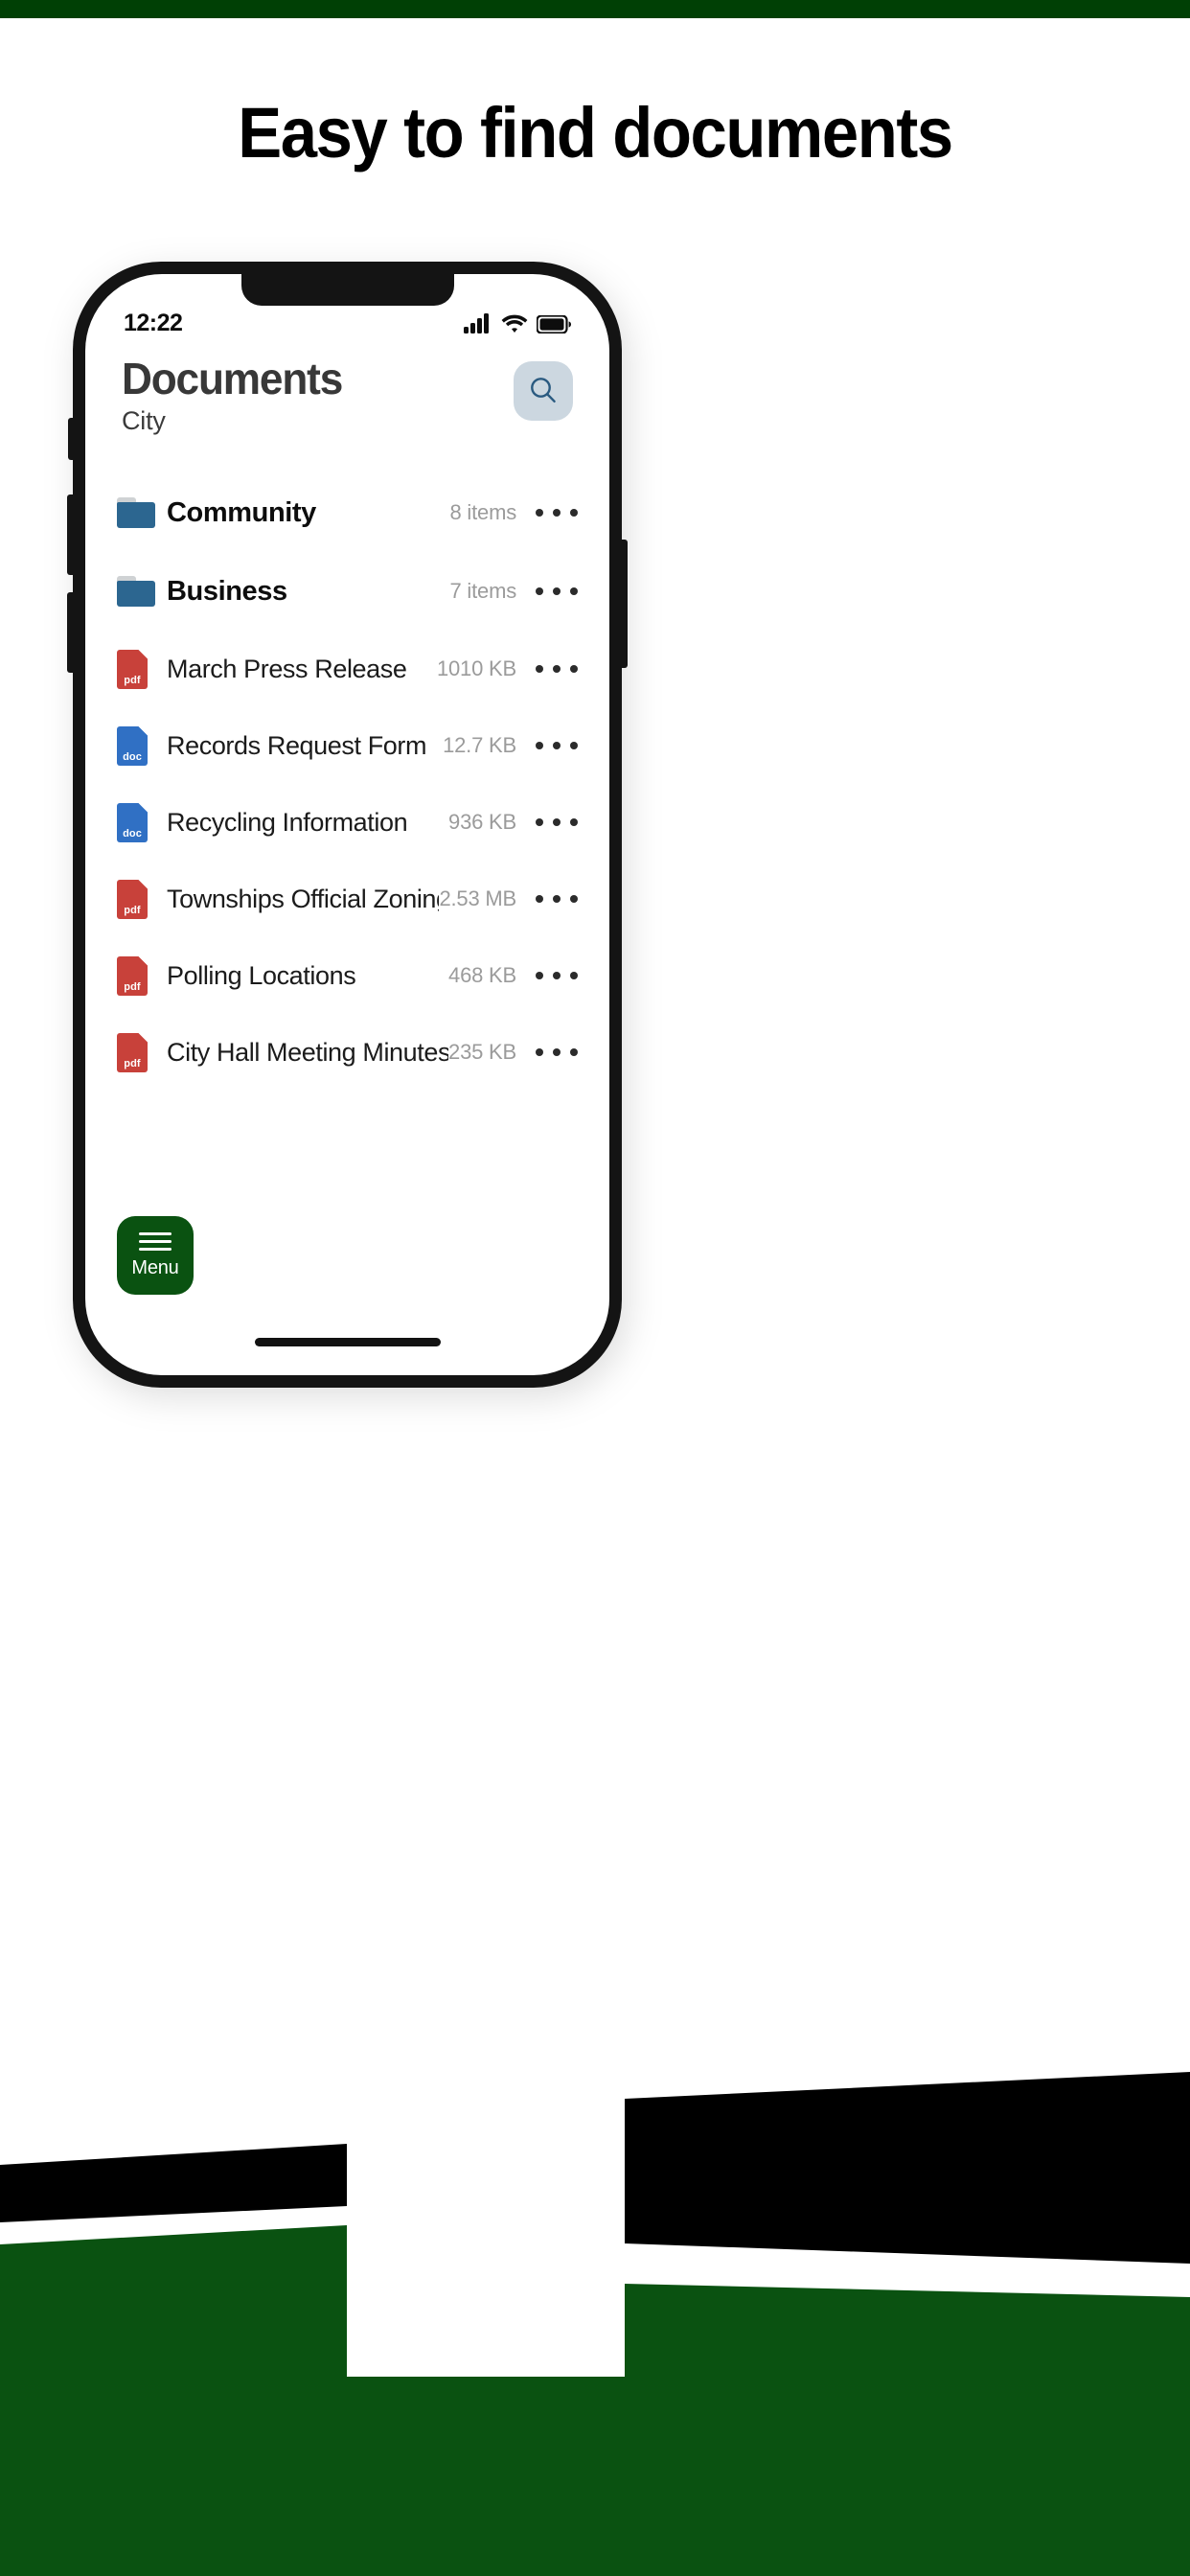 The height and width of the screenshot is (2576, 1190). I want to click on list-item: Community 8 items, so click(348, 512).